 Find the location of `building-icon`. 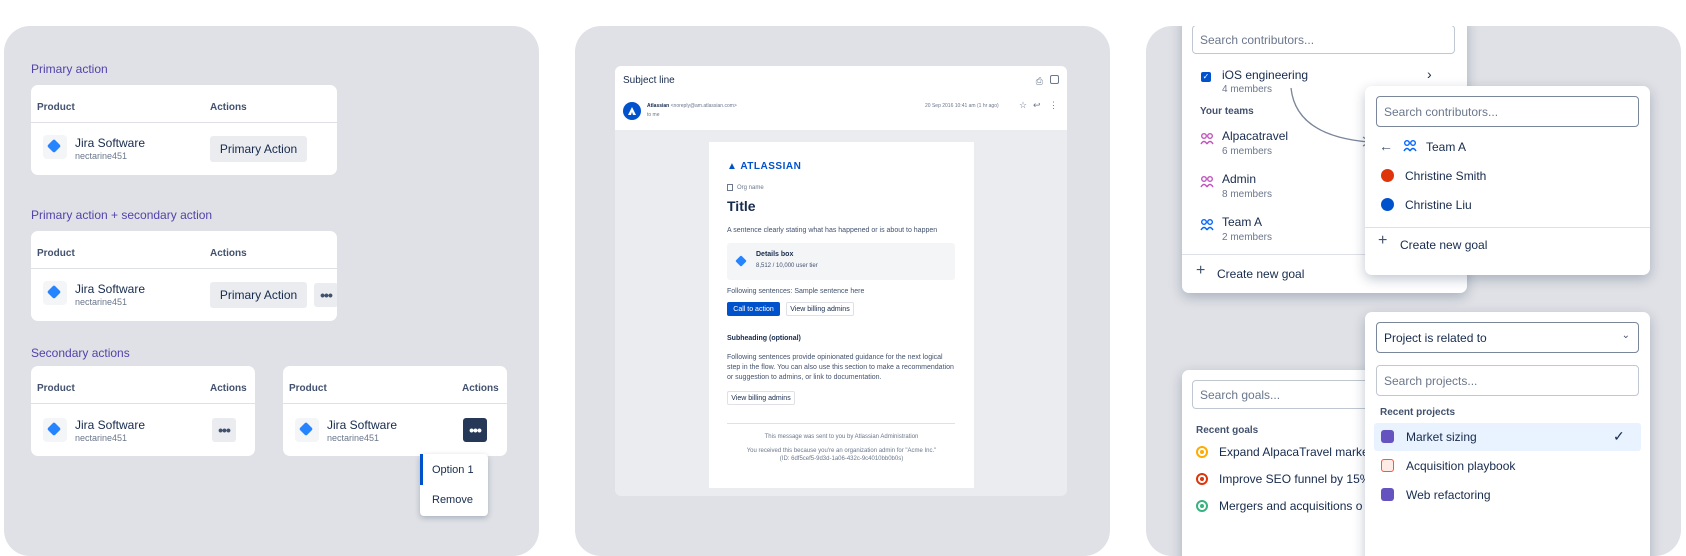

building-icon is located at coordinates (730, 187).